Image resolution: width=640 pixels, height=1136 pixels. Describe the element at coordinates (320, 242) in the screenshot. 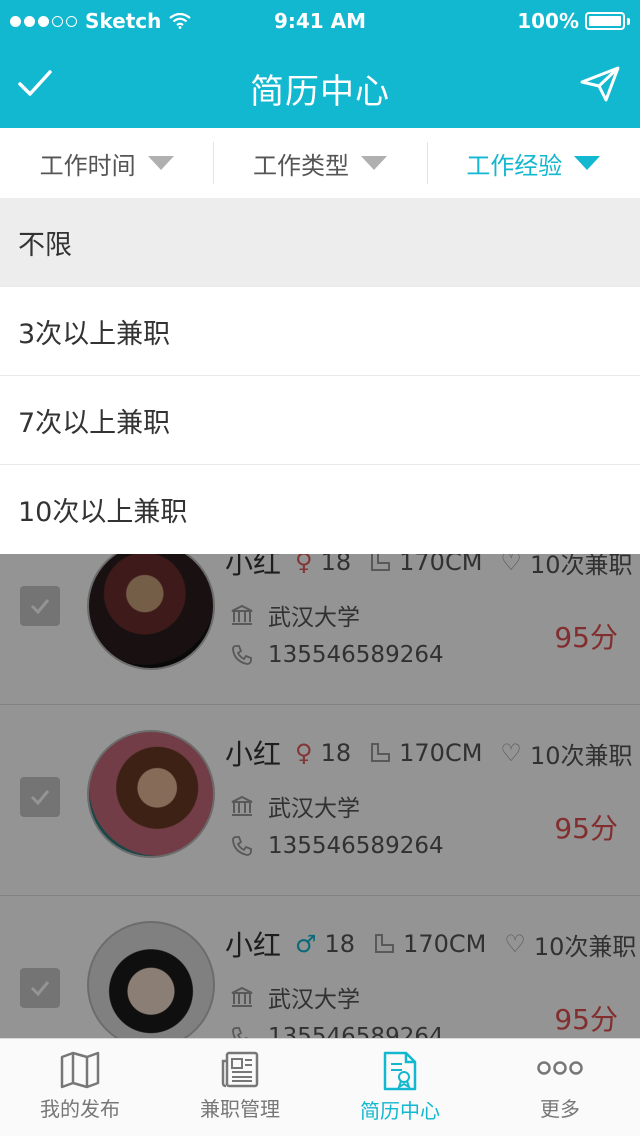

I see `option-unlimited: 不限` at that location.